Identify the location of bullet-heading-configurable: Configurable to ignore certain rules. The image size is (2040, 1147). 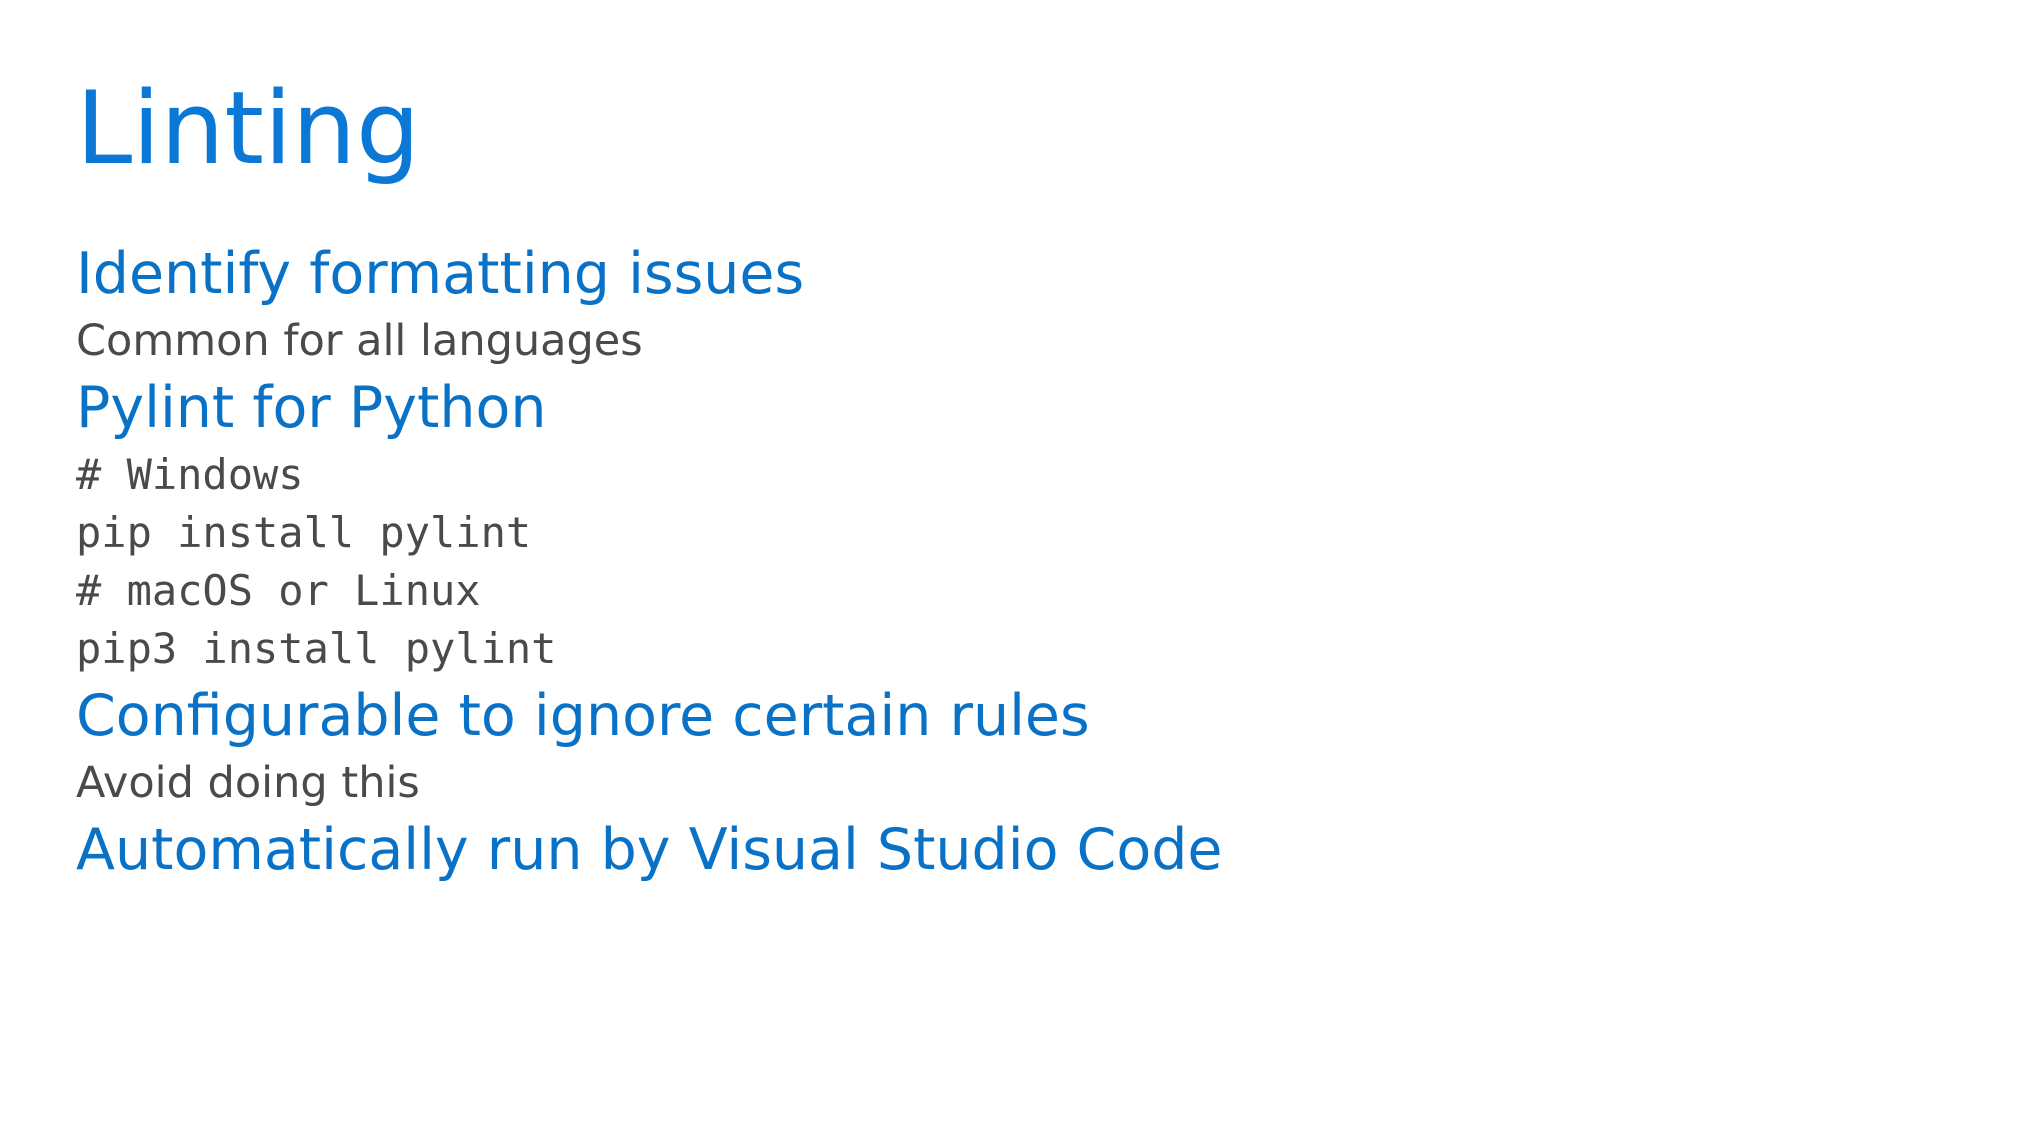
(583, 716).